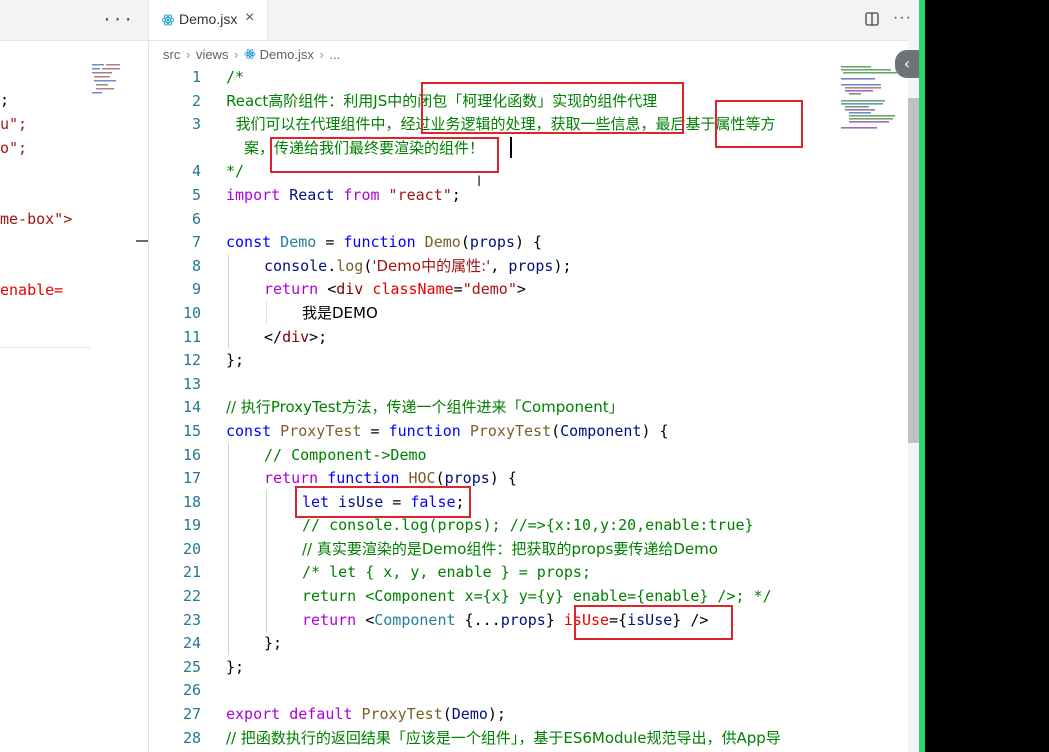 Image resolution: width=1049 pixels, height=752 pixels. Describe the element at coordinates (191, 478) in the screenshot. I see `line-number: 17` at that location.